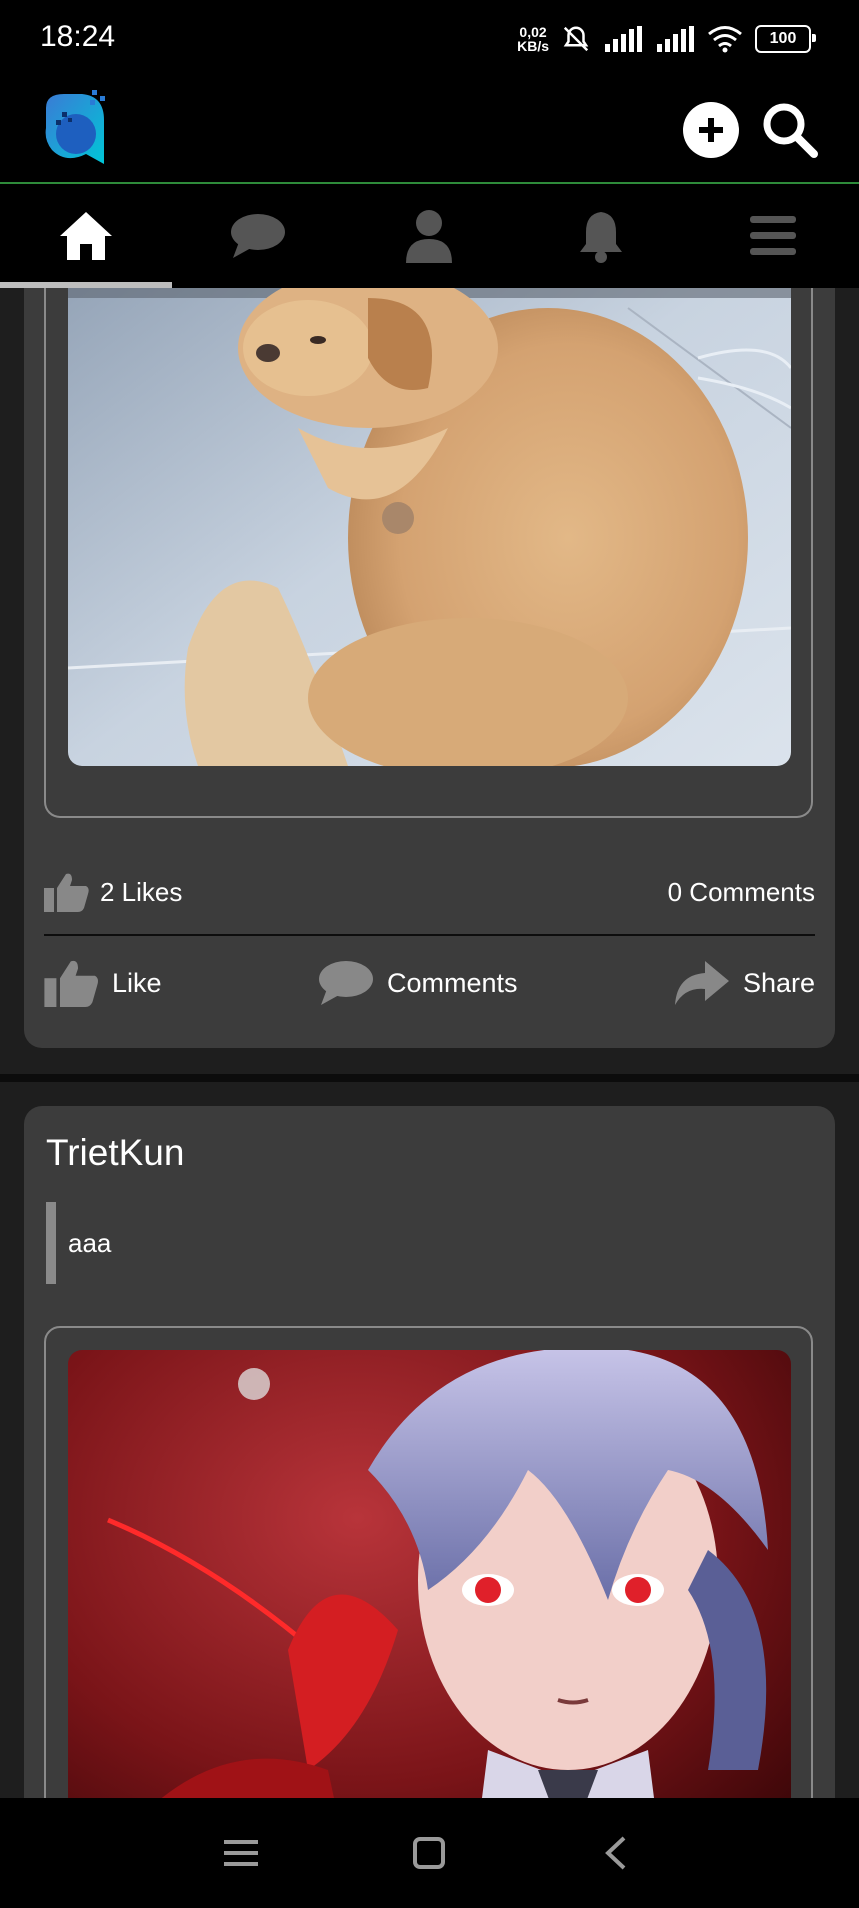 The height and width of the screenshot is (1908, 859). What do you see at coordinates (701, 983) in the screenshot?
I see `share-icon` at bounding box center [701, 983].